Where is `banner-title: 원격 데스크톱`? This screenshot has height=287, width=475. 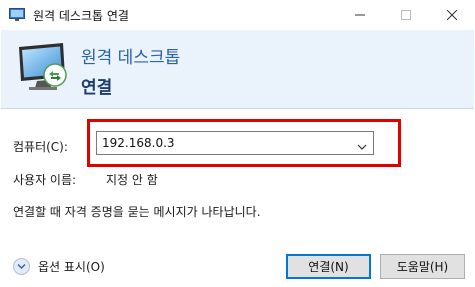 banner-title: 원격 데스크톱 is located at coordinates (131, 58).